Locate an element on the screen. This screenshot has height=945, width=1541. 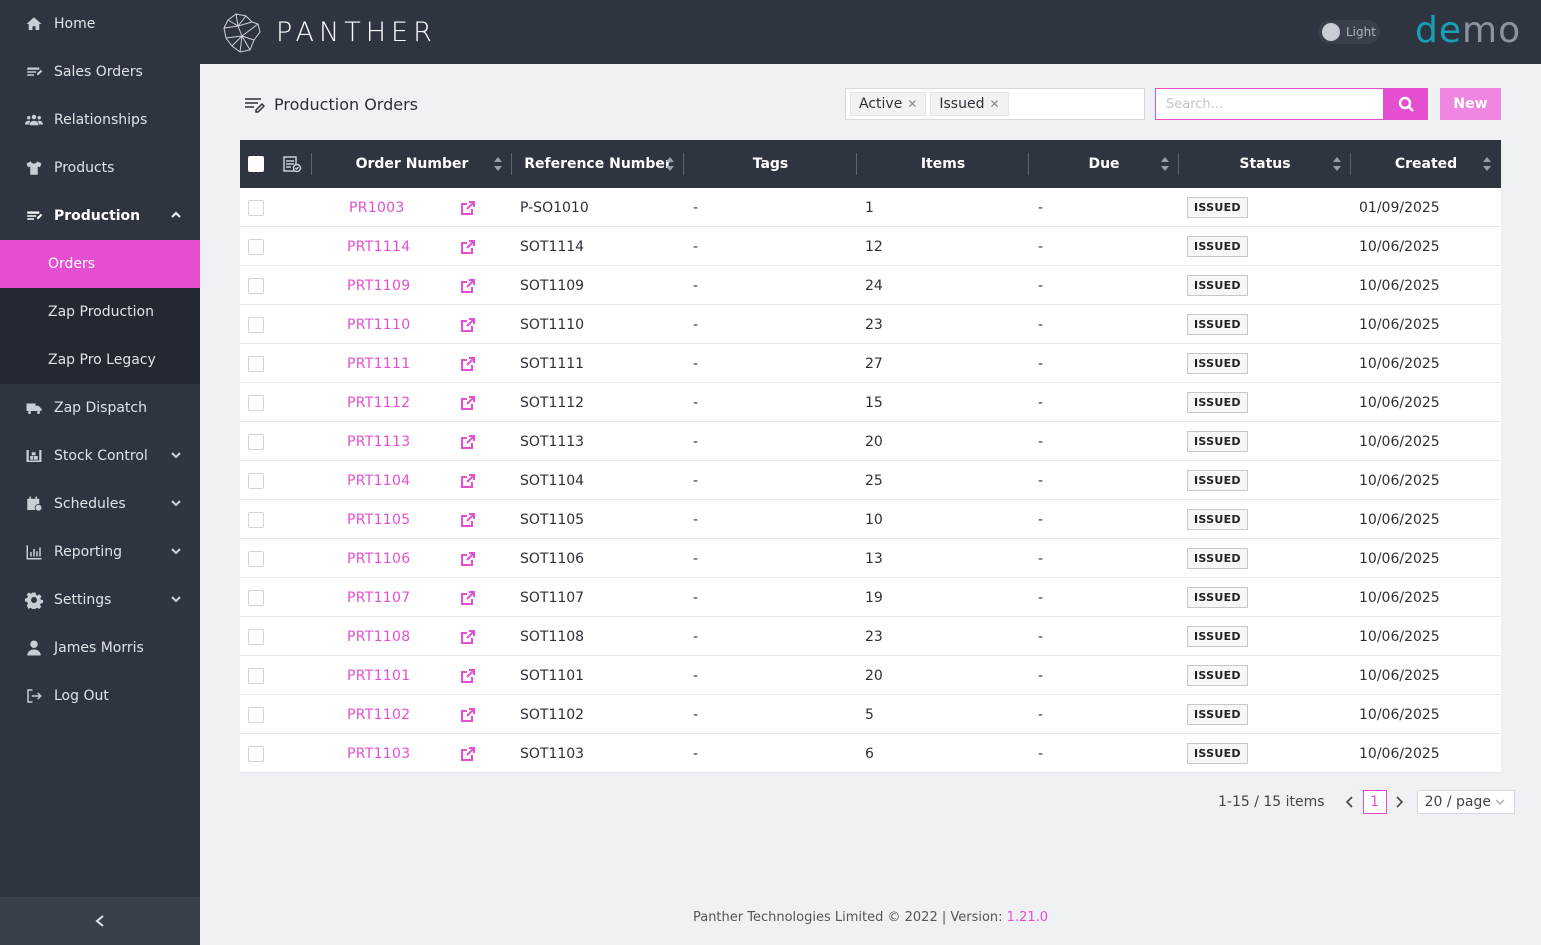
order-number-link: PRT1102 is located at coordinates (378, 715).